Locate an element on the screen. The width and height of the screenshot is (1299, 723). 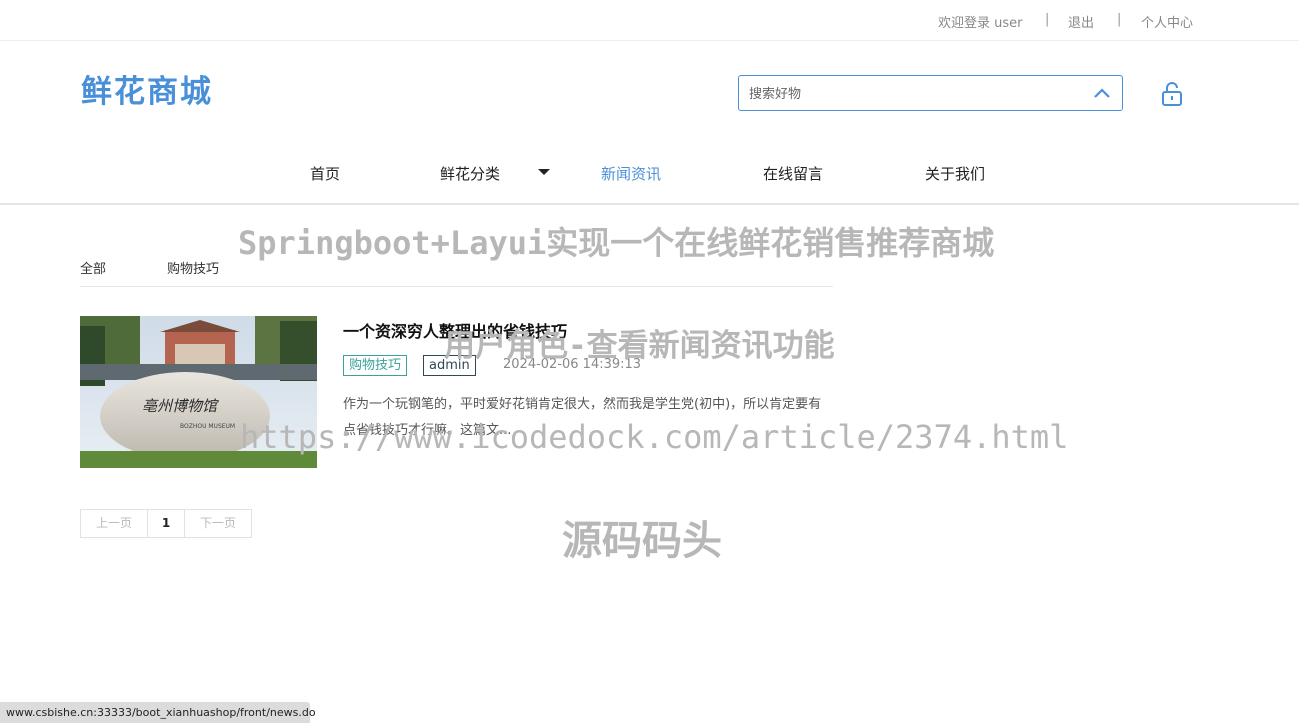
site-logo: 鲜花商城 is located at coordinates (147, 88).